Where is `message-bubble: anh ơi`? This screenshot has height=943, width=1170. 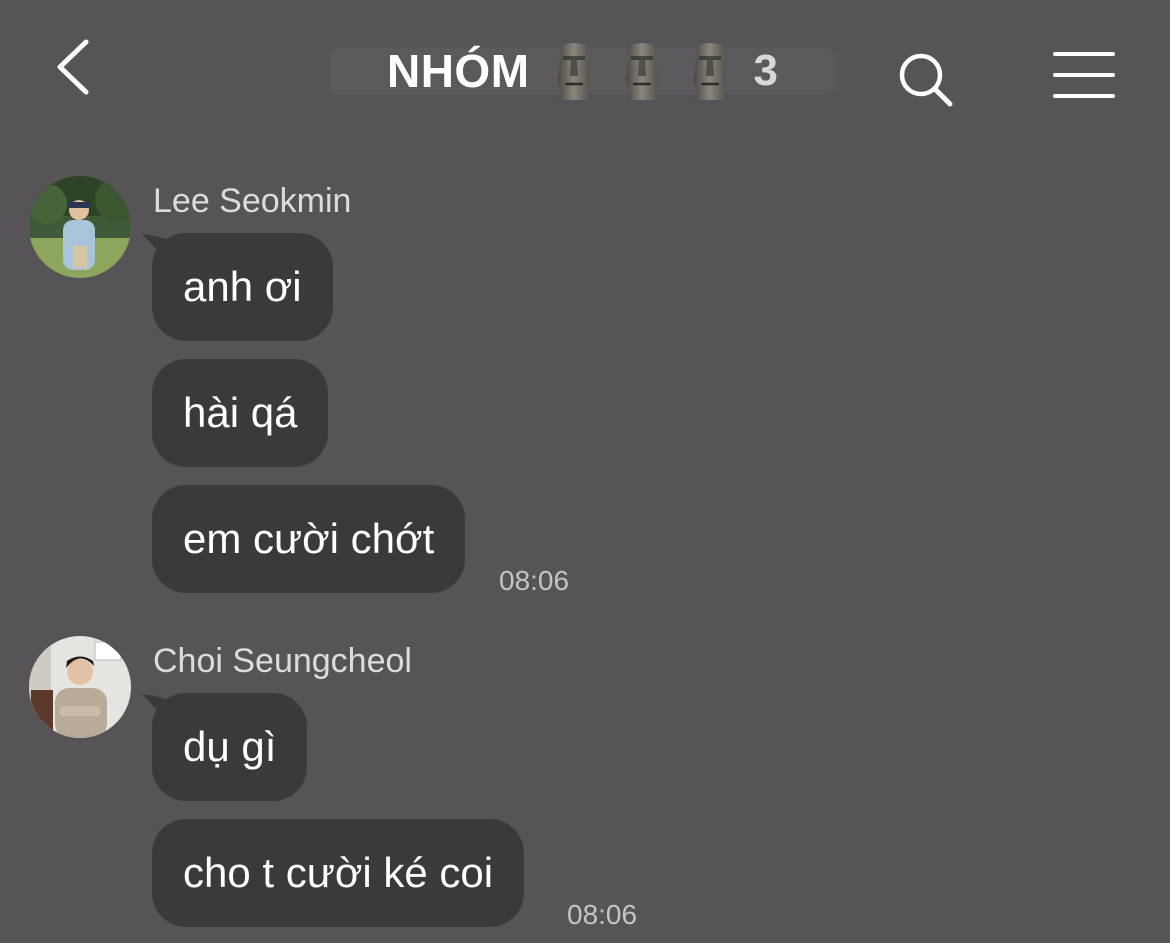 message-bubble: anh ơi is located at coordinates (242, 287).